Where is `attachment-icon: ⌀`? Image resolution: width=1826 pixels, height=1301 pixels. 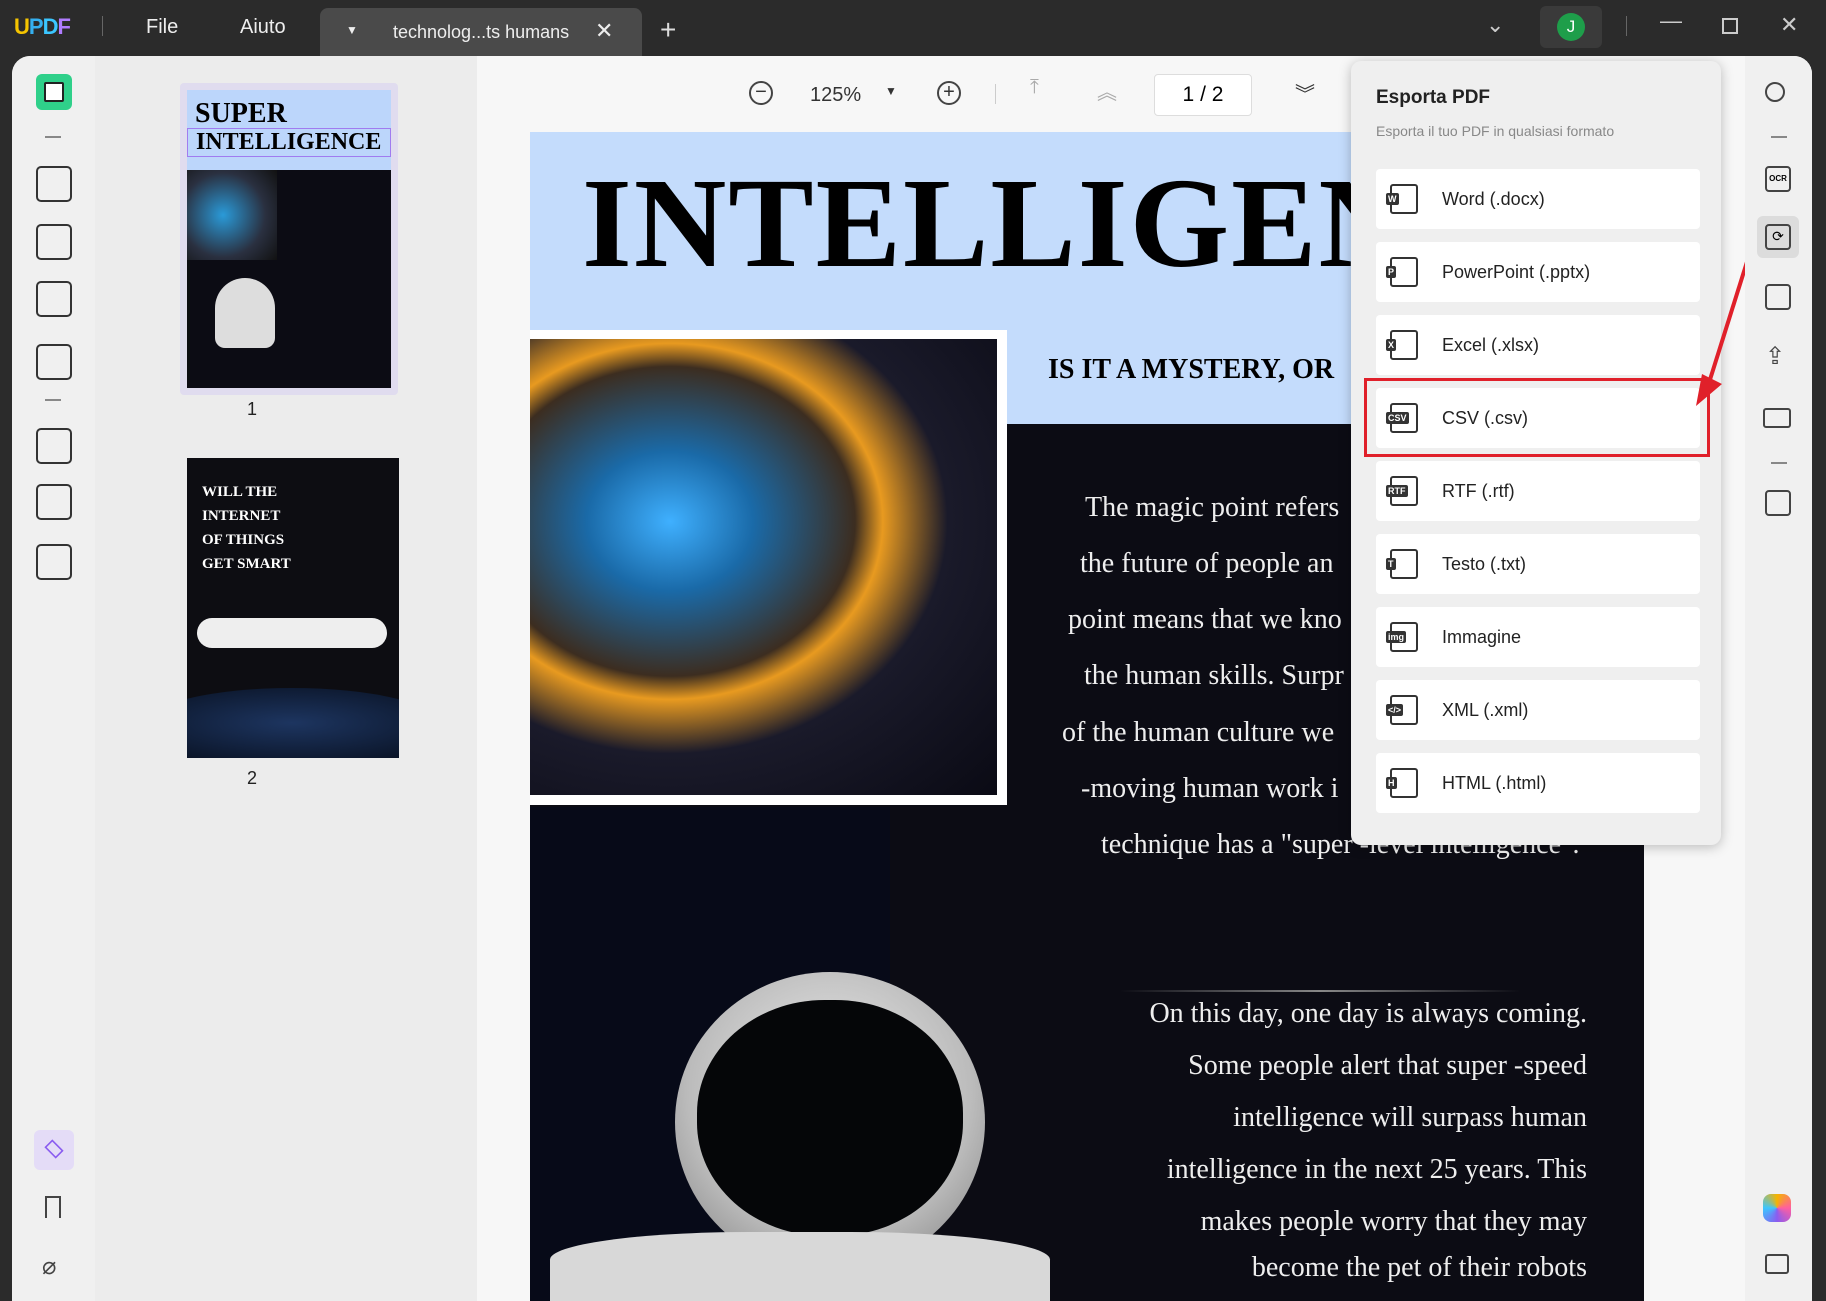 attachment-icon: ⌀ is located at coordinates (49, 1266).